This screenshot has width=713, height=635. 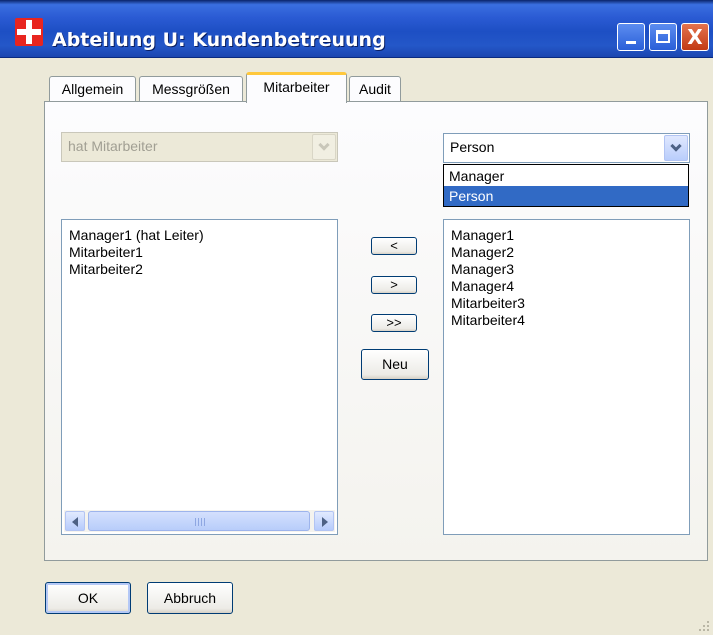 I want to click on close-button: X, so click(x=695, y=37).